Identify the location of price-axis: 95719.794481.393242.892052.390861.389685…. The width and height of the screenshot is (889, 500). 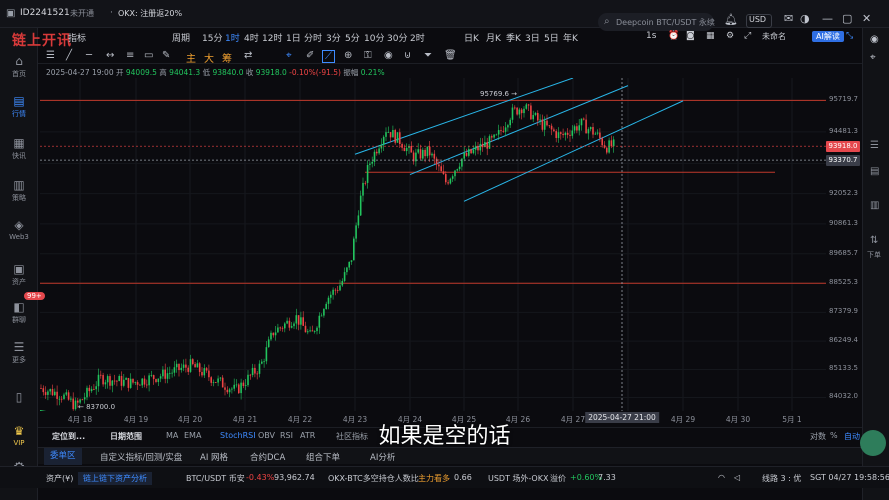
(844, 244).